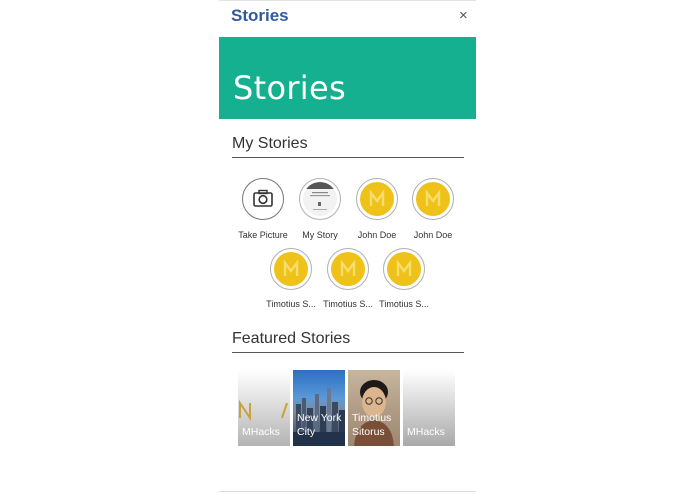 This screenshot has width=695, height=494. Describe the element at coordinates (463, 16) in the screenshot. I see `close-icon: ×` at that location.